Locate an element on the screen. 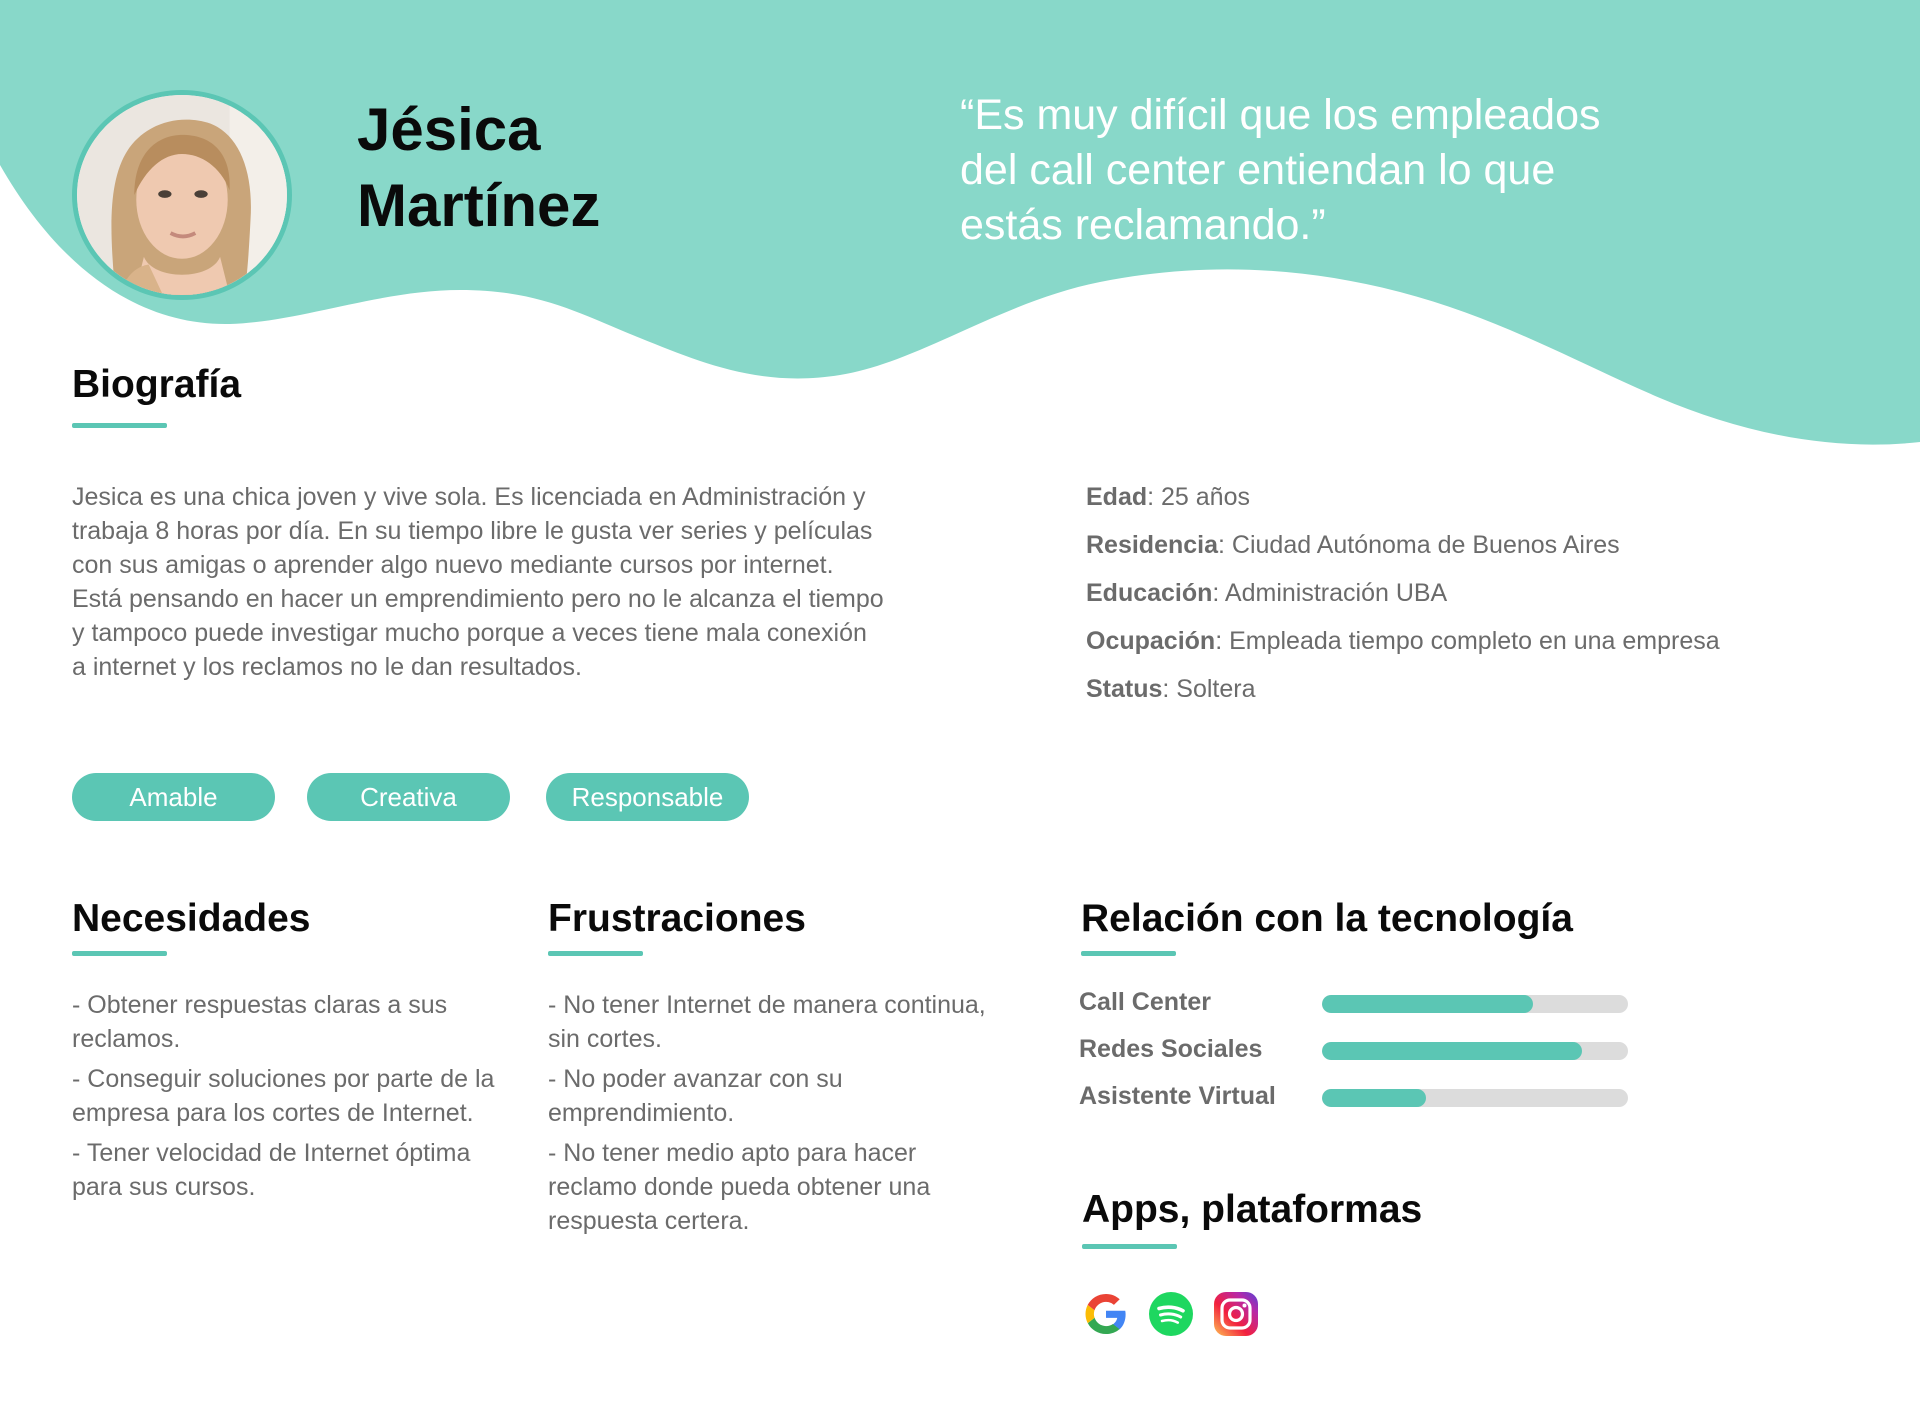 The image size is (1920, 1413). tech-row-asistente-virtual: Asistente Virtual is located at coordinates (1359, 1102).